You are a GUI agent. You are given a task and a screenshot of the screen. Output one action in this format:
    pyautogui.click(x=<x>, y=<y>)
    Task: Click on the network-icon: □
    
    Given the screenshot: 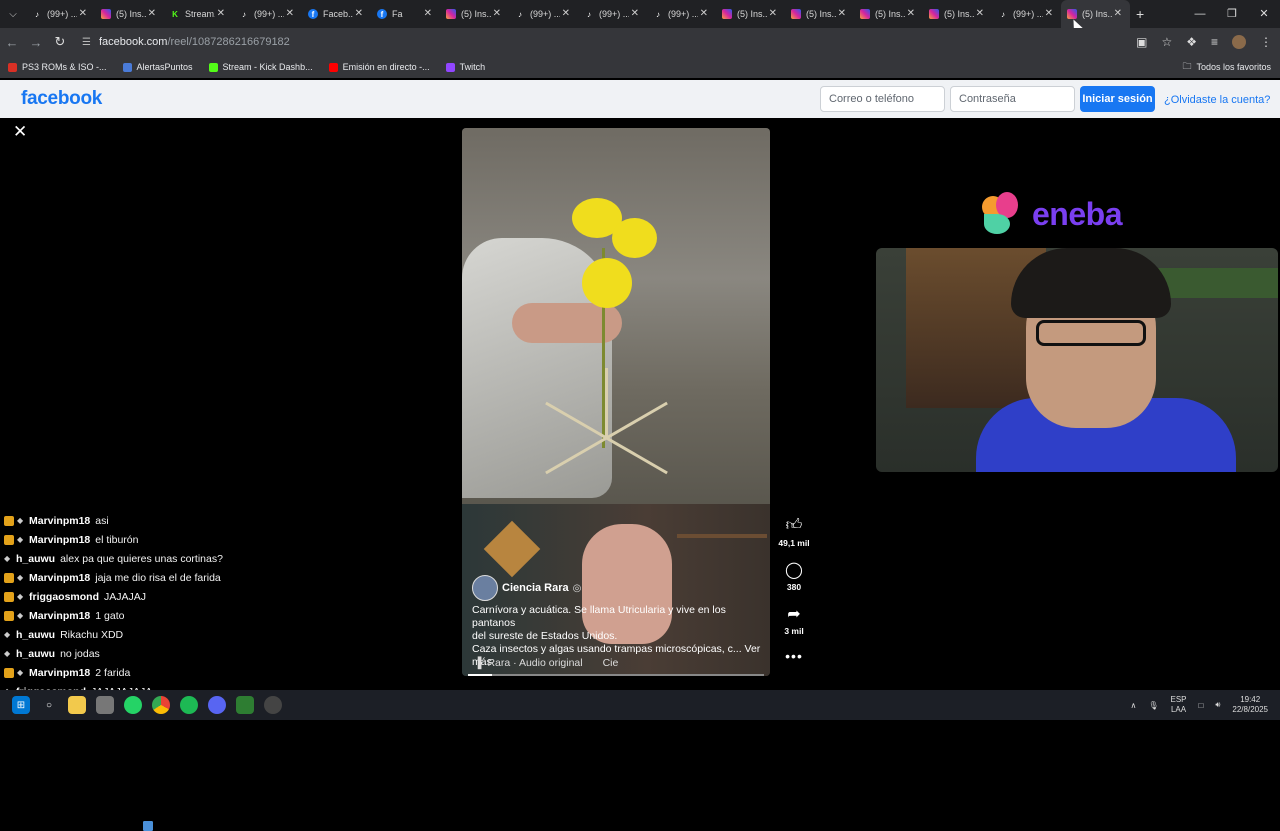 What is the action you would take?
    pyautogui.click(x=1201, y=705)
    